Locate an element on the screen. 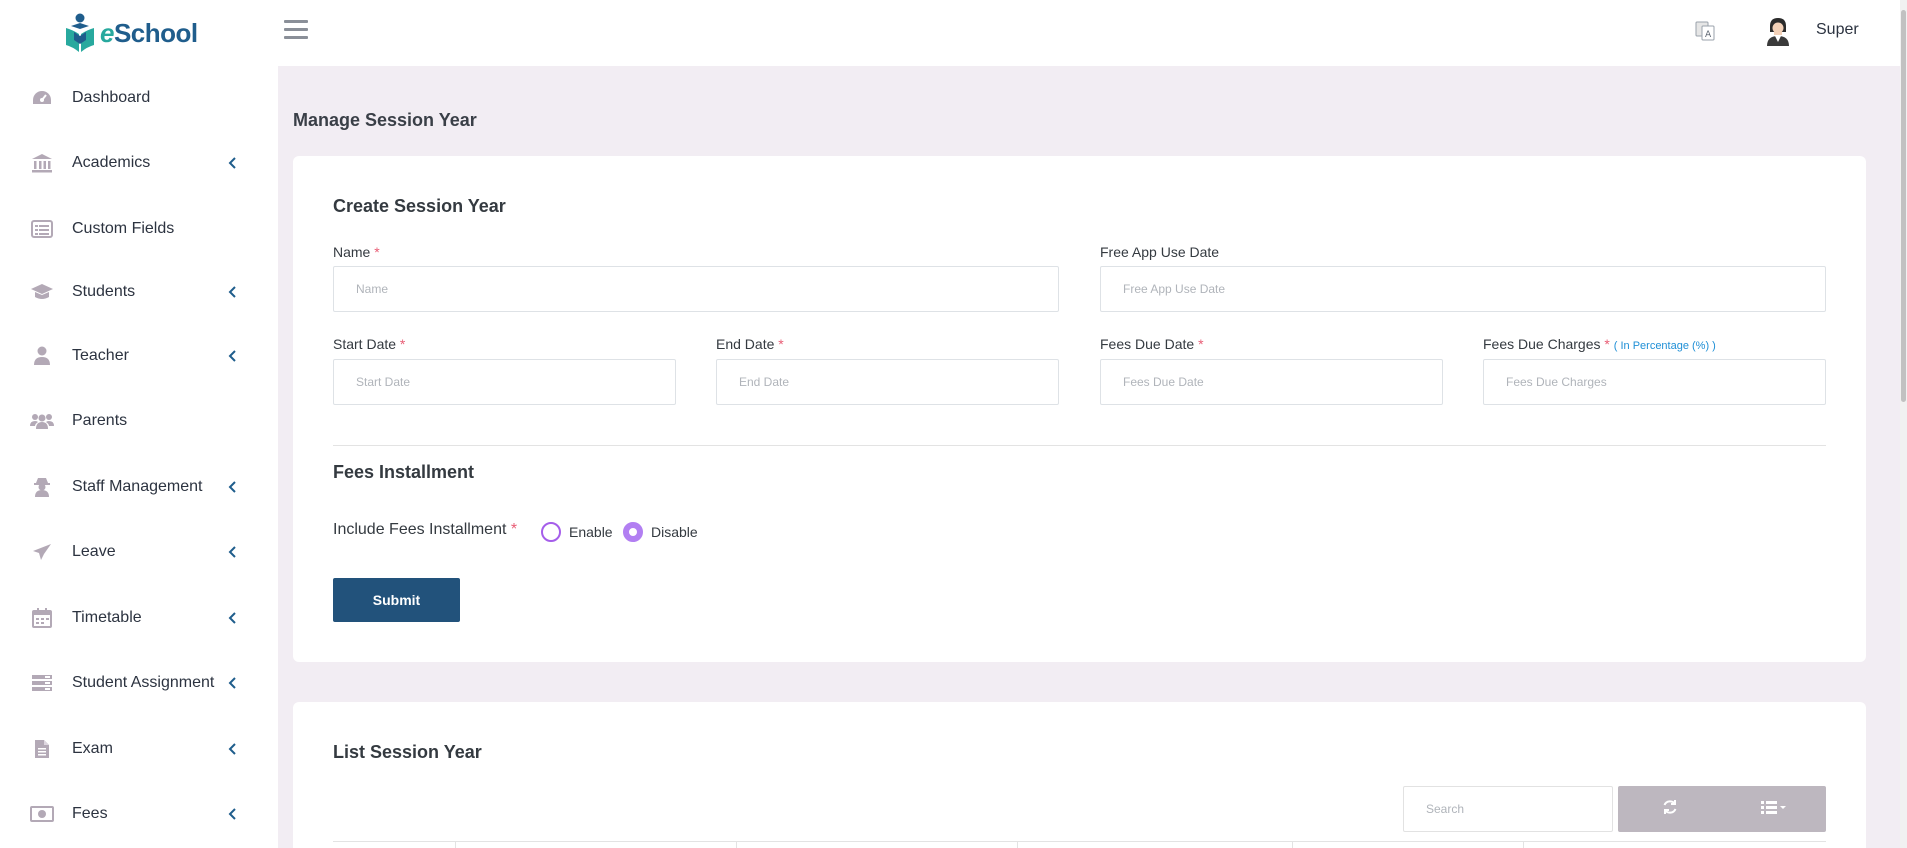 This screenshot has height=848, width=1907. list-title: List Session Year is located at coordinates (407, 752).